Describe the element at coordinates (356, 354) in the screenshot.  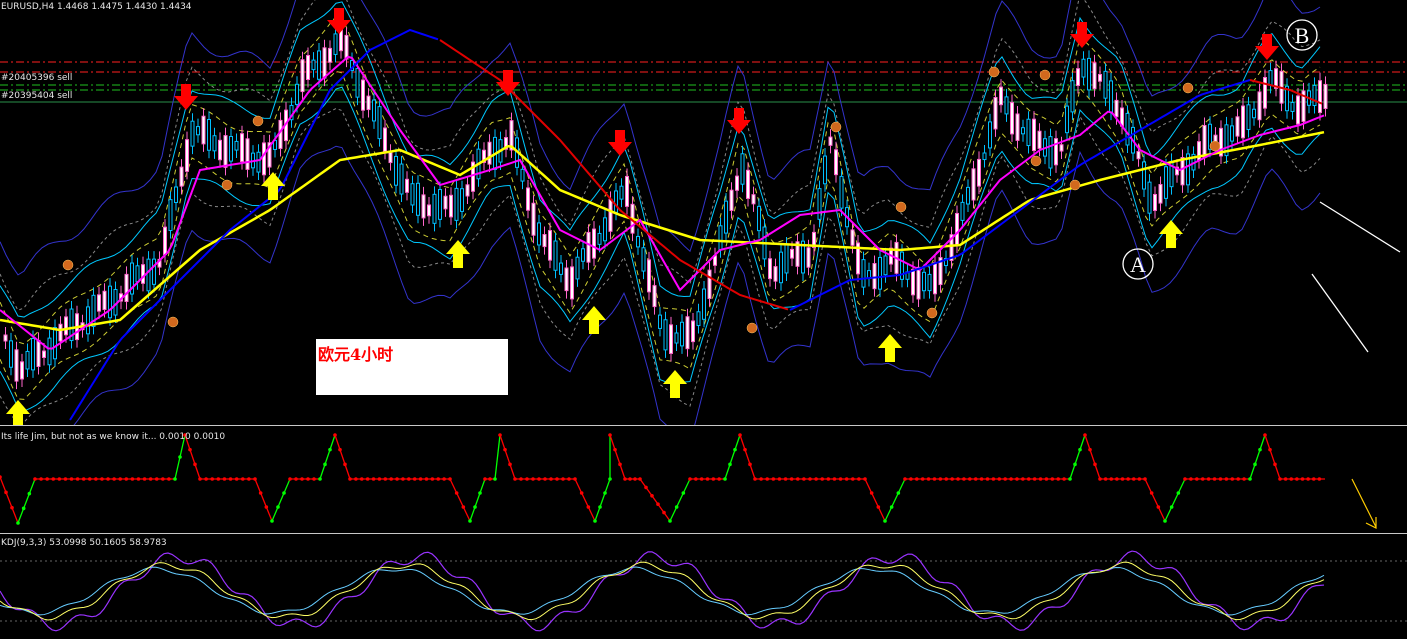
I see `annotation-text: 欧元4小时` at that location.